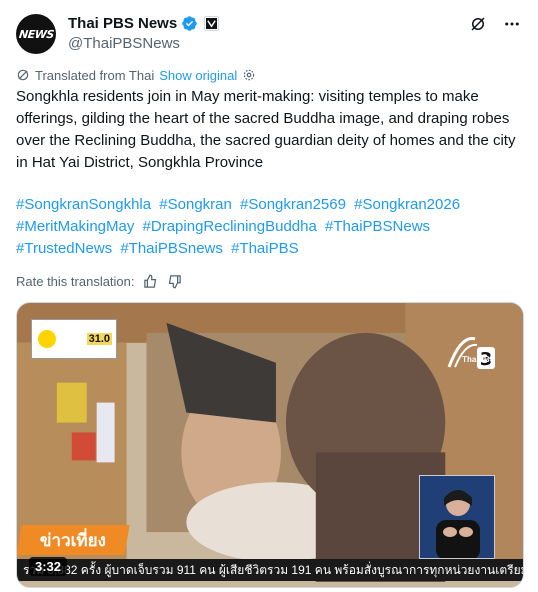 This screenshot has width=538, height=592. I want to click on show-logo-text: ข่าวเที่ยง, so click(73, 540).